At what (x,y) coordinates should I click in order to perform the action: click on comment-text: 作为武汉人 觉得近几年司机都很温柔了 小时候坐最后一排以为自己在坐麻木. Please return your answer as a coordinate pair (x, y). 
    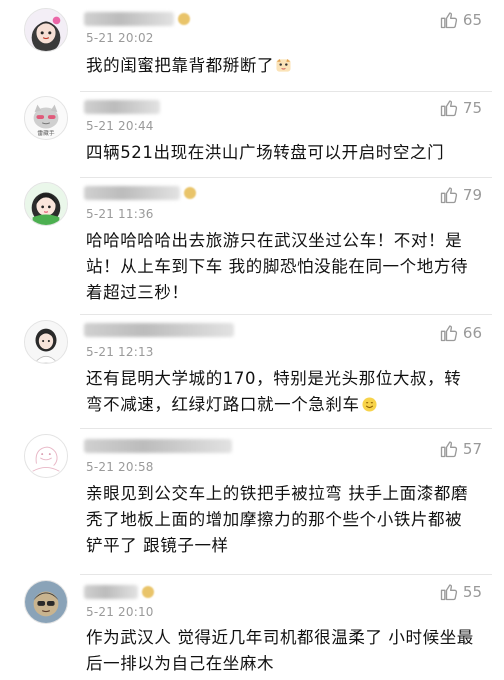
    Looking at the image, I should click on (280, 650).